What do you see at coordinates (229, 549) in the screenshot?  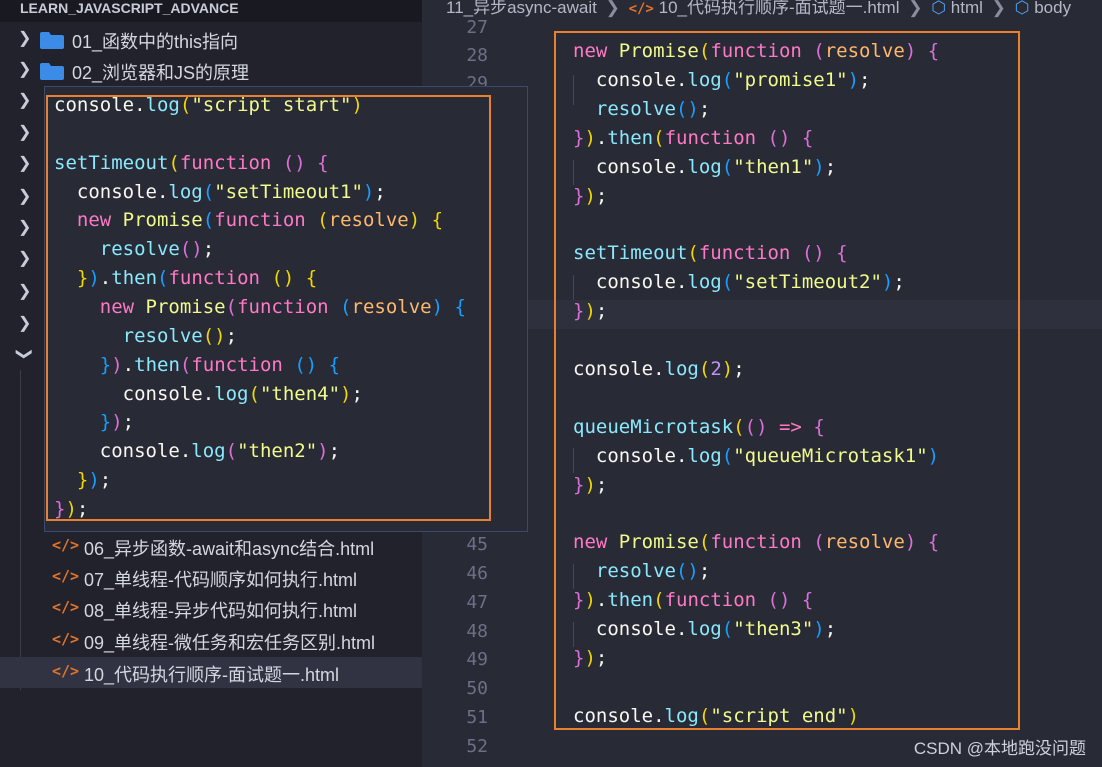 I see `file-label: 06_异步函数-await和async结合.html` at bounding box center [229, 549].